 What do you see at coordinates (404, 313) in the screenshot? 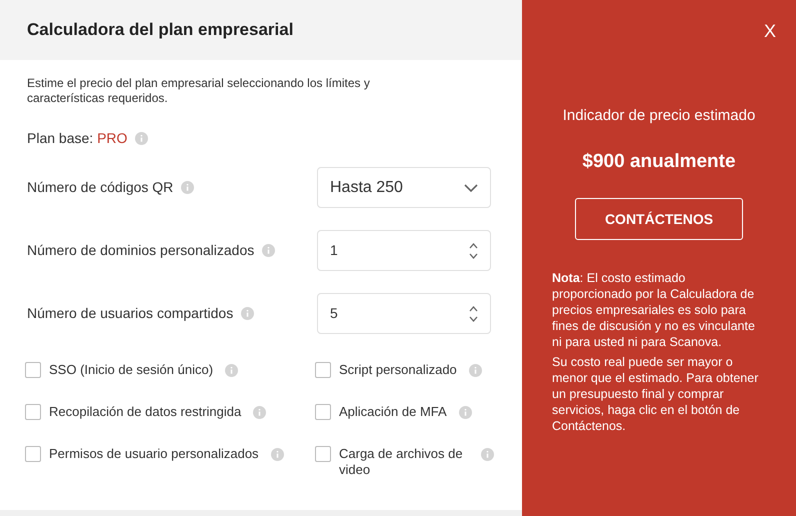
I see `number-field: 5` at bounding box center [404, 313].